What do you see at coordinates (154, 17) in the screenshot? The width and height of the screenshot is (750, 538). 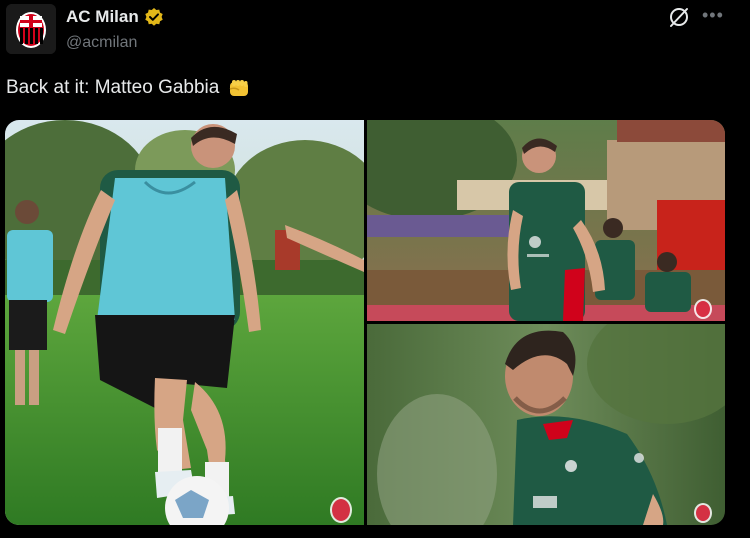 I see `verified-badge-icon` at bounding box center [154, 17].